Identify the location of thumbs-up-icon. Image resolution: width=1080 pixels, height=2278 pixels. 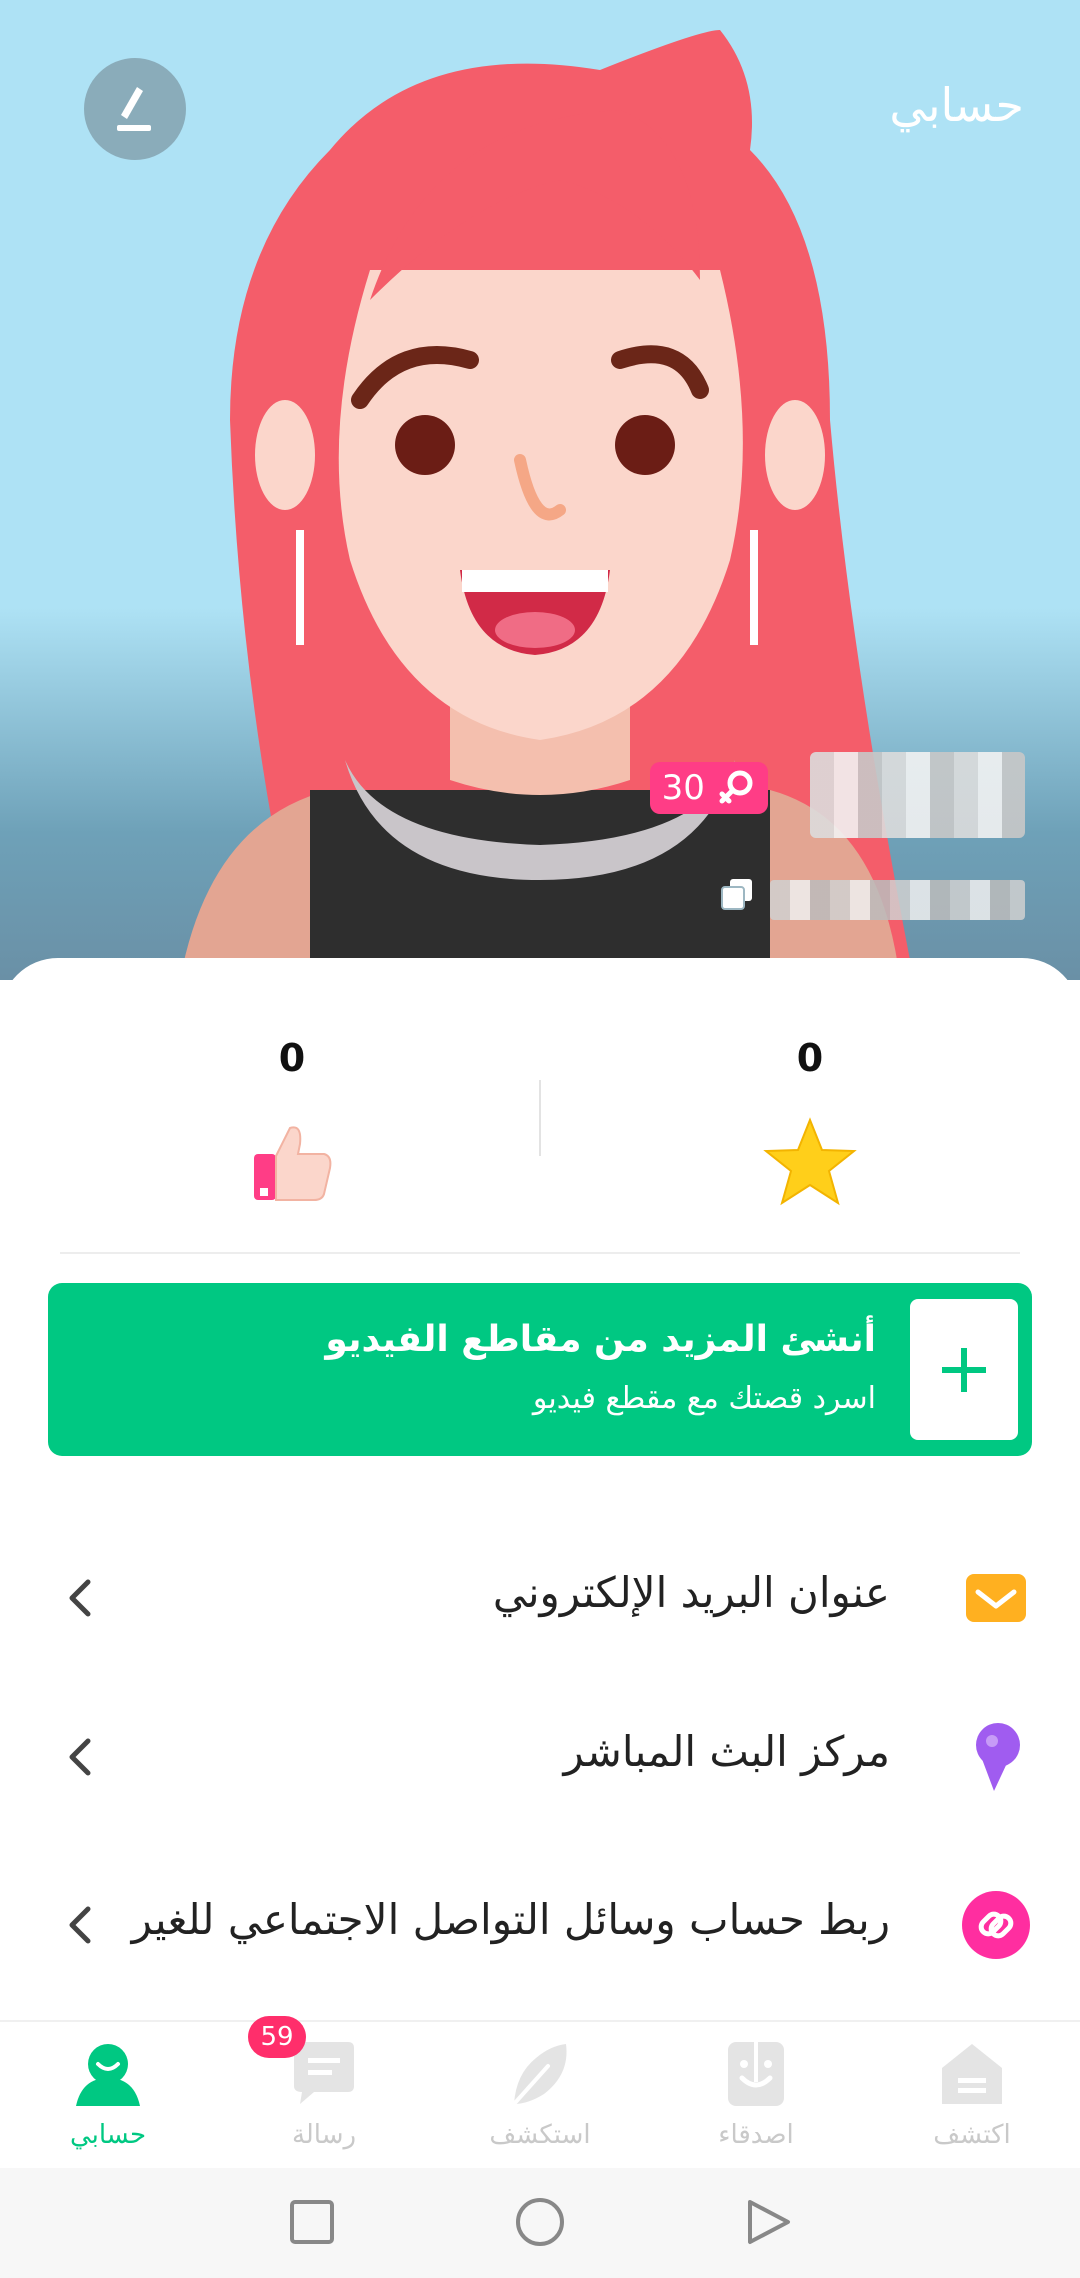
(293, 1163).